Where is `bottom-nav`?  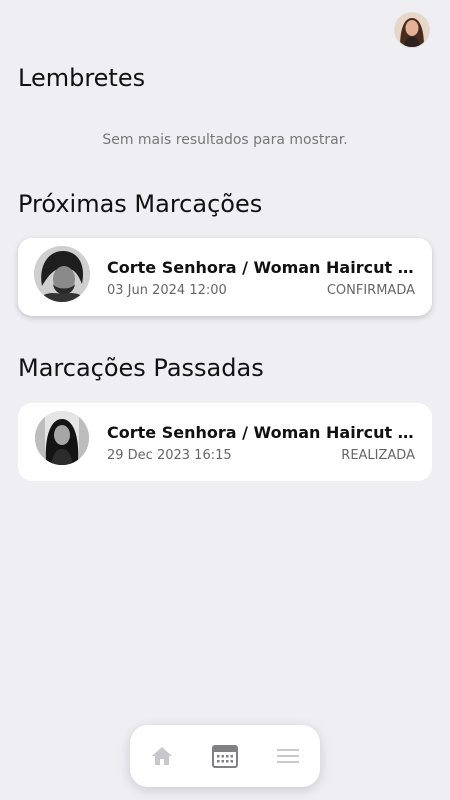
bottom-nav is located at coordinates (225, 756).